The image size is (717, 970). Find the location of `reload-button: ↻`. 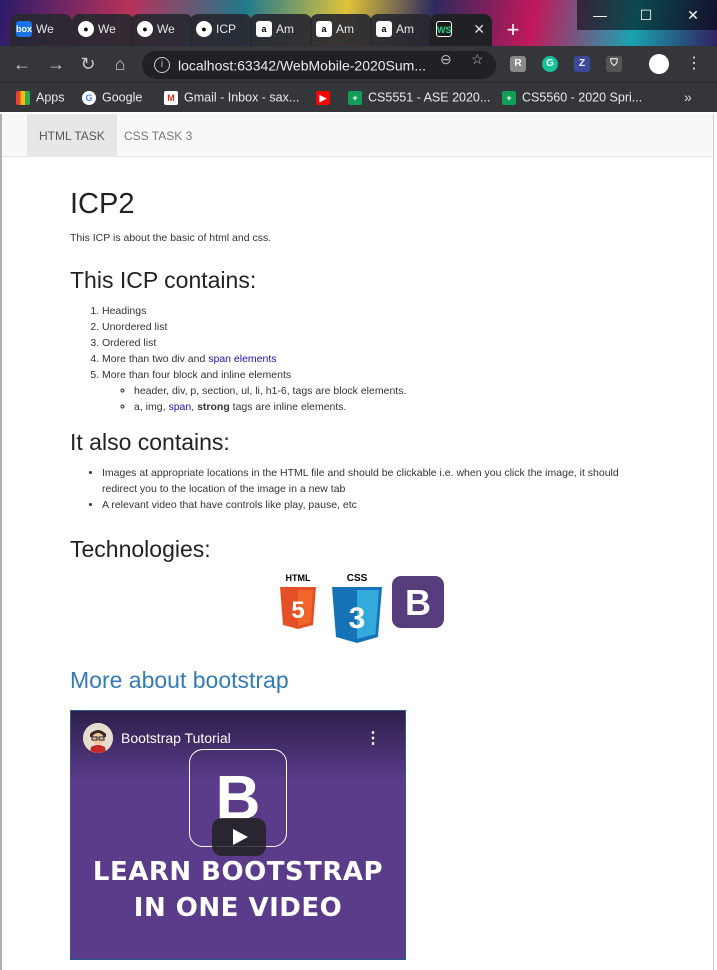

reload-button: ↻ is located at coordinates (88, 64).